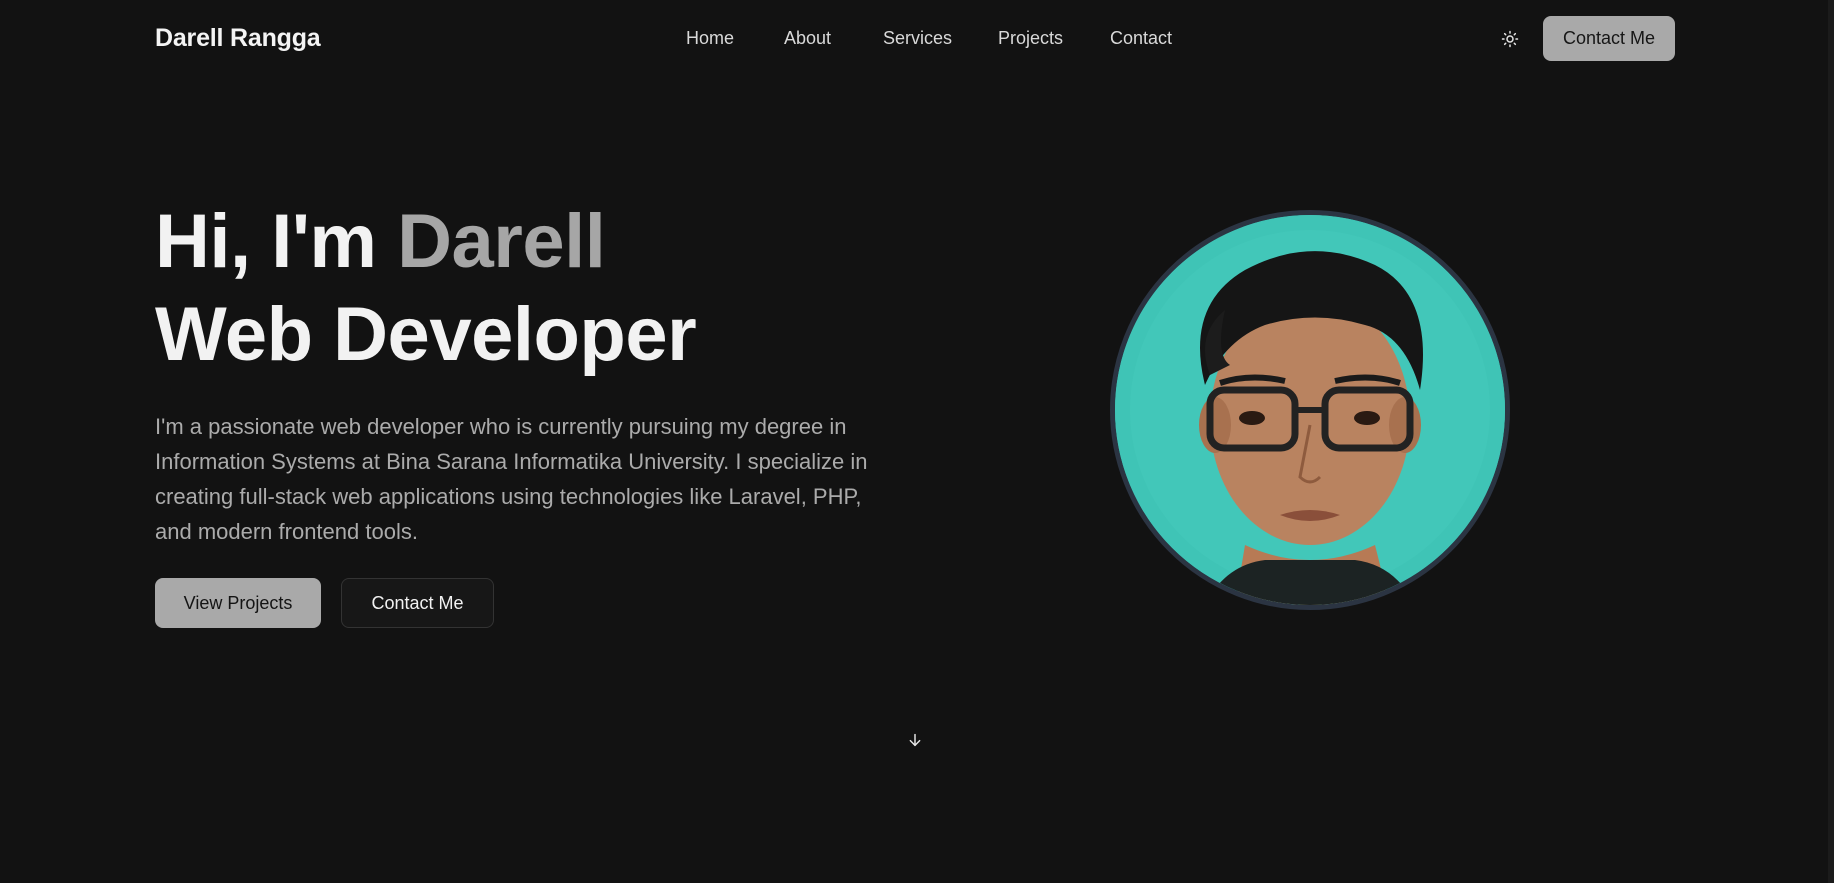 The height and width of the screenshot is (883, 1834). Describe the element at coordinates (1141, 38) in the screenshot. I see `nav-item-contact: Contact` at that location.